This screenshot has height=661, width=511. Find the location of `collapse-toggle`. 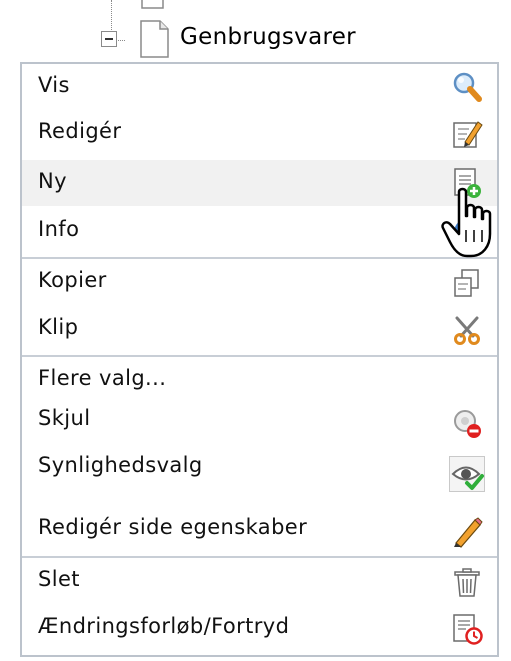

collapse-toggle is located at coordinates (109, 39).